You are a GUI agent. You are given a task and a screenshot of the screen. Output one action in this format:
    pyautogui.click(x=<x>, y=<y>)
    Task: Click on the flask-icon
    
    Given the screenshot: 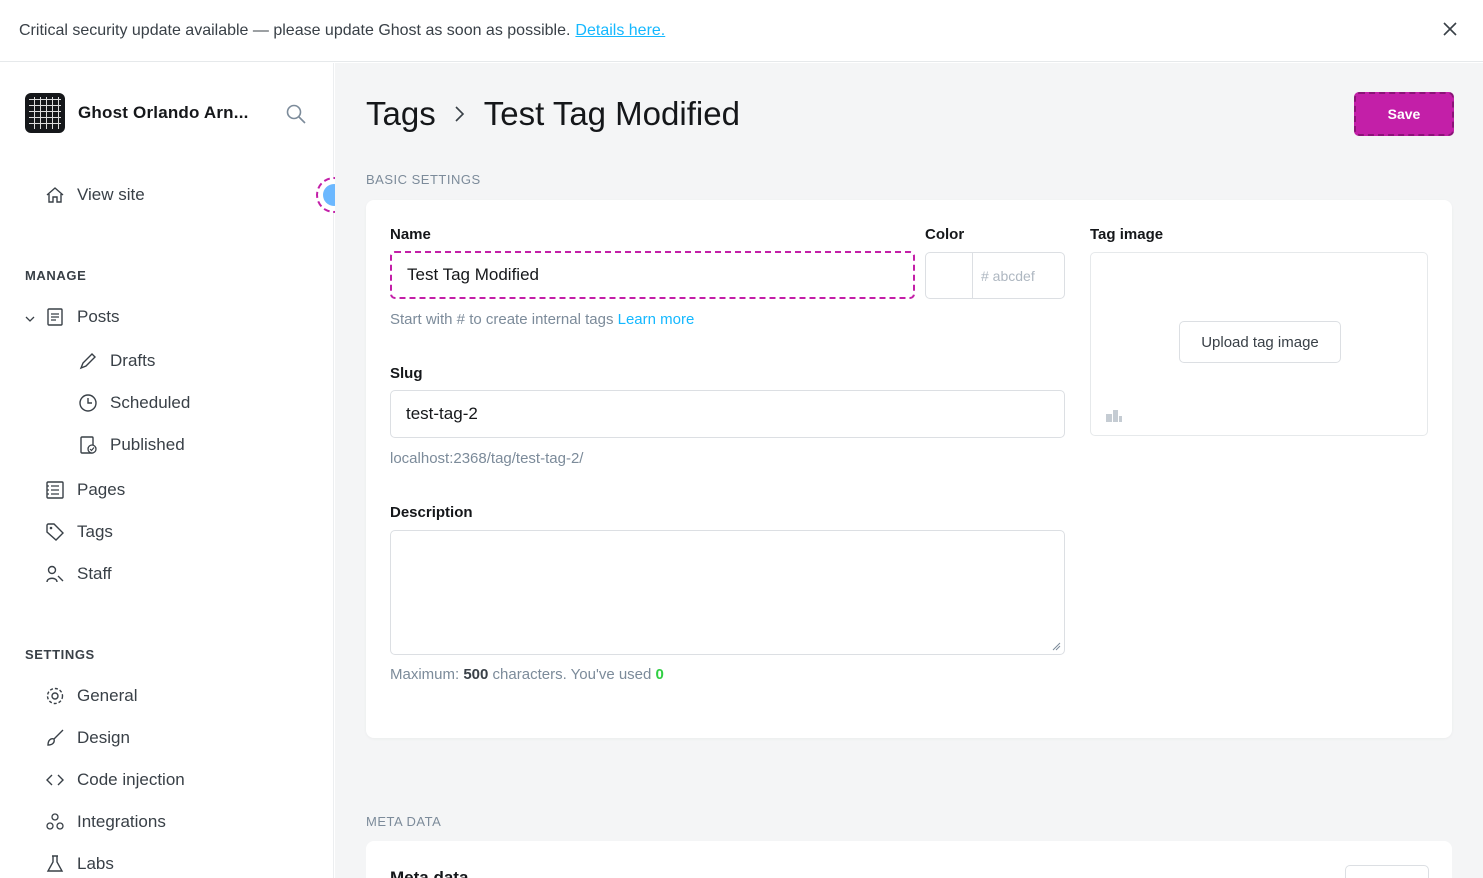 What is the action you would take?
    pyautogui.click(x=55, y=863)
    